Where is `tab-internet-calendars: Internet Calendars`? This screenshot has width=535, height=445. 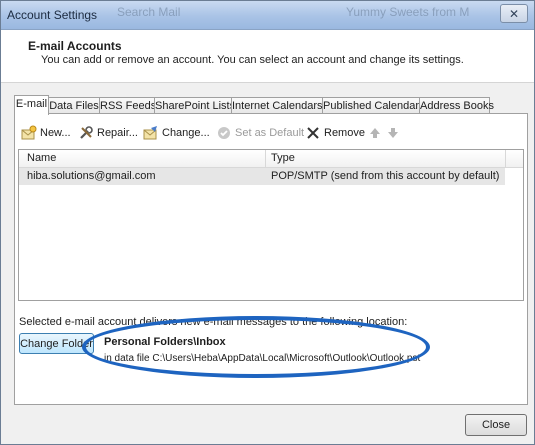 tab-internet-calendars: Internet Calendars is located at coordinates (277, 105).